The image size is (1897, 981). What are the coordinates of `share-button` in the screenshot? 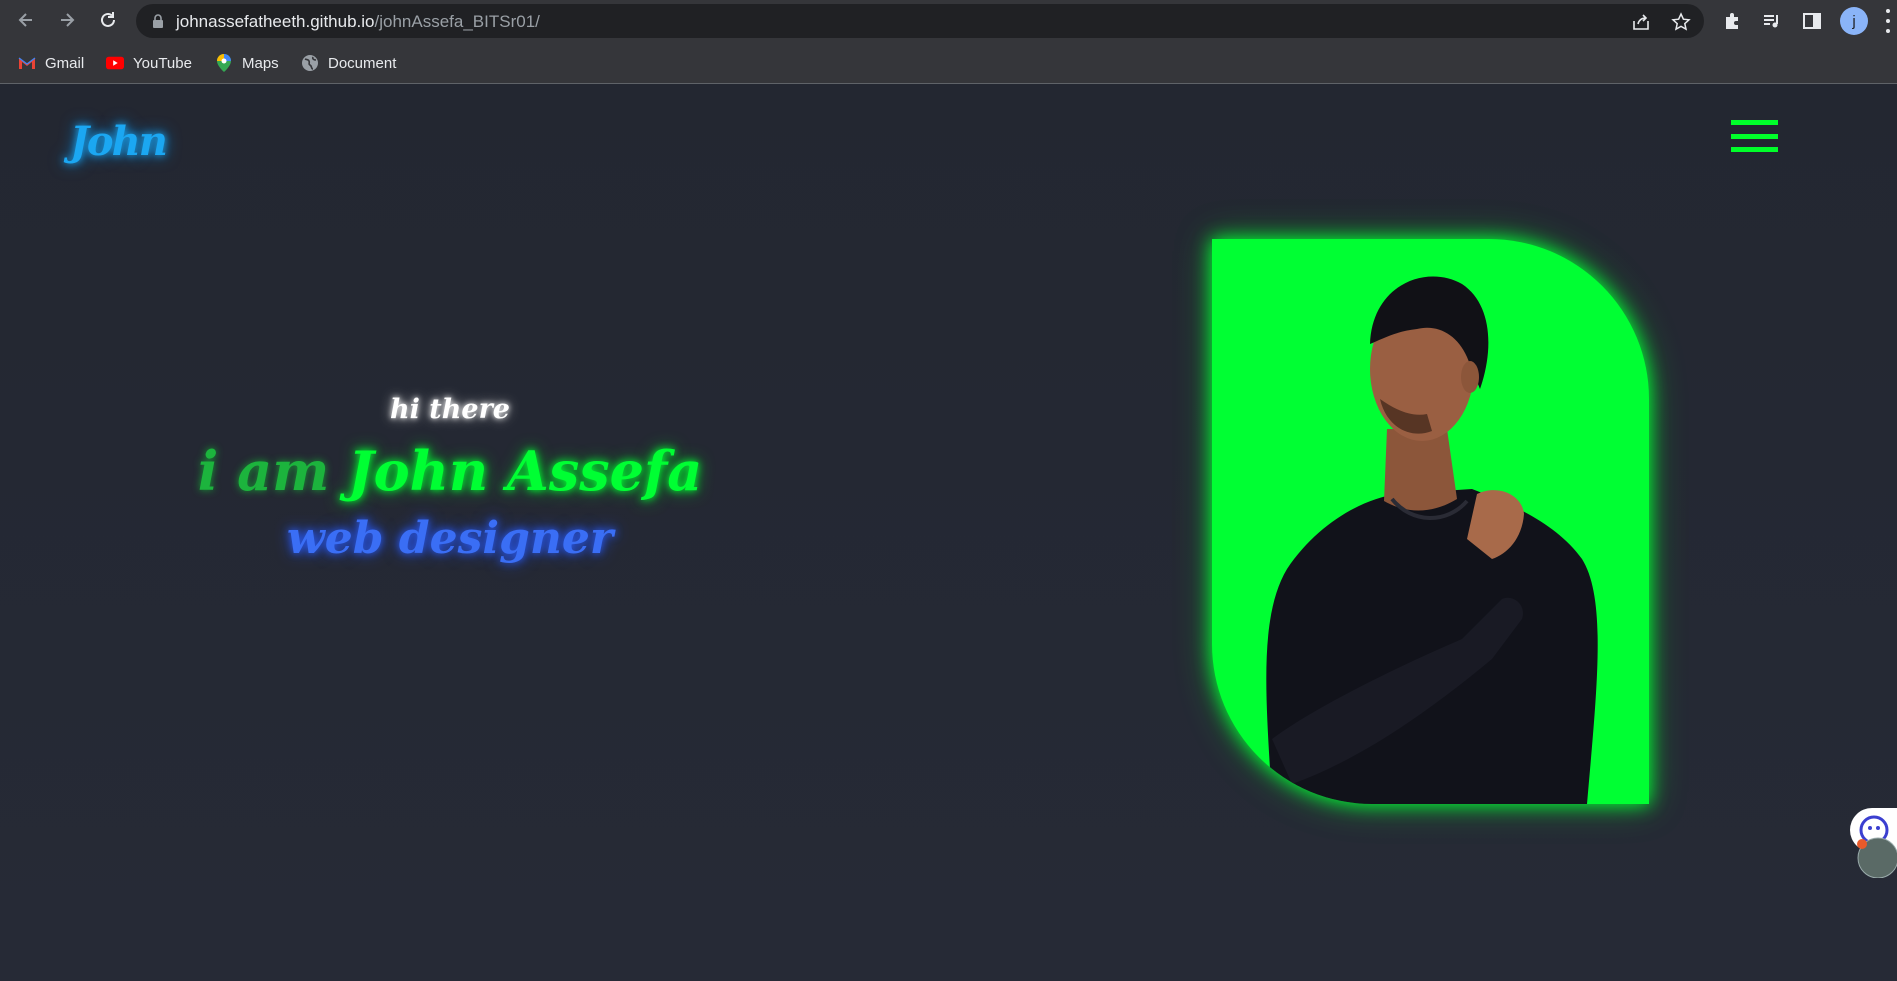 It's located at (1641, 22).